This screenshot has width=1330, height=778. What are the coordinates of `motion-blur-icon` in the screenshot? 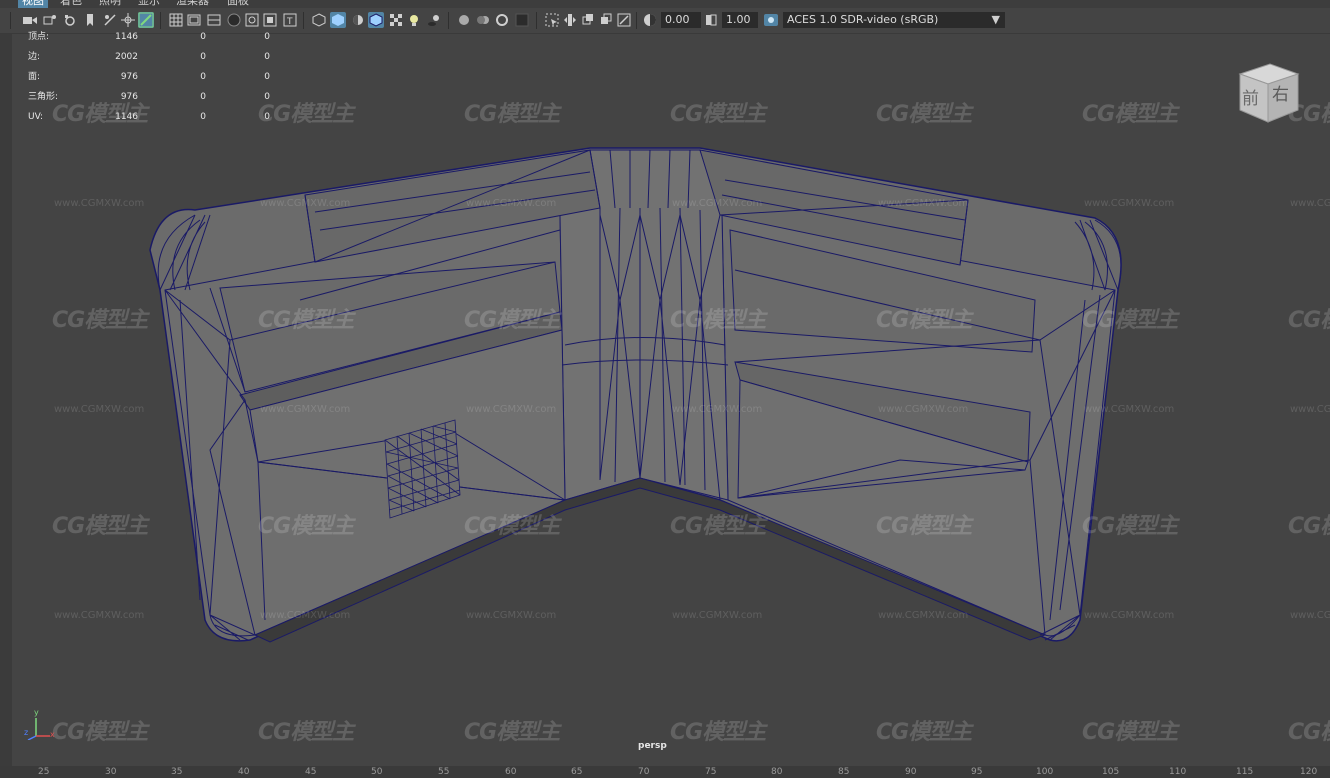 It's located at (484, 20).